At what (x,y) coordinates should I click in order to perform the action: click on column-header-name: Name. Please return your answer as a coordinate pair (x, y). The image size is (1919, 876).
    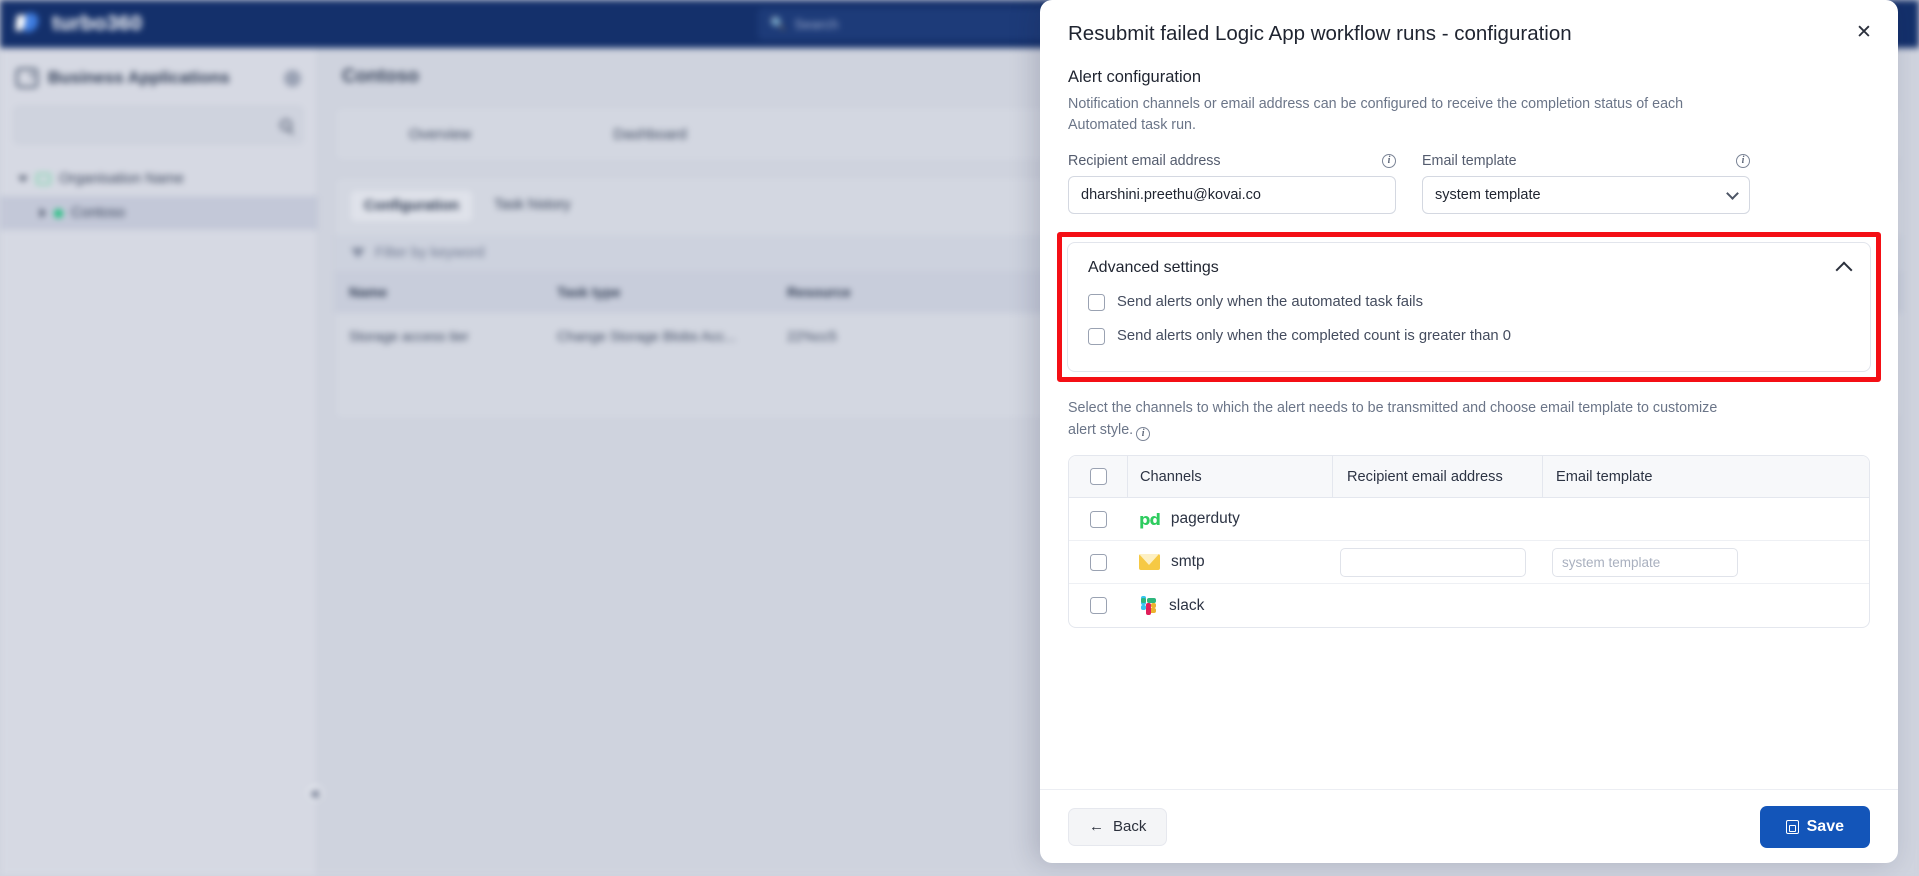
    Looking at the image, I should click on (368, 292).